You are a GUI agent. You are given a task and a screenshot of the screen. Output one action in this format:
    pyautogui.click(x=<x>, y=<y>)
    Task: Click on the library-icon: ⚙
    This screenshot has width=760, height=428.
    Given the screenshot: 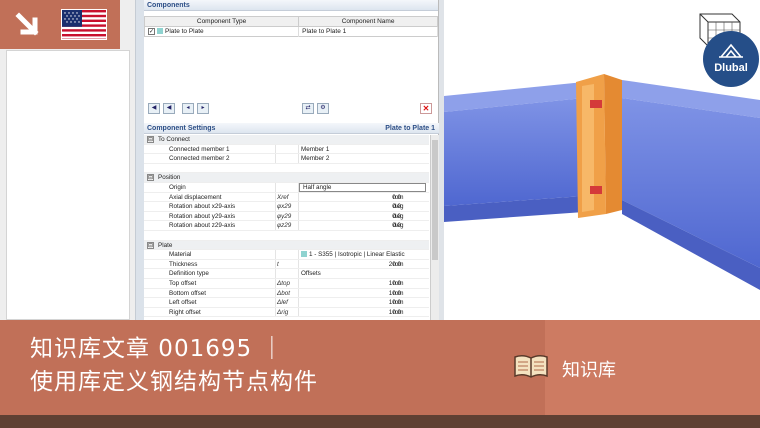 What is the action you would take?
    pyautogui.click(x=323, y=108)
    